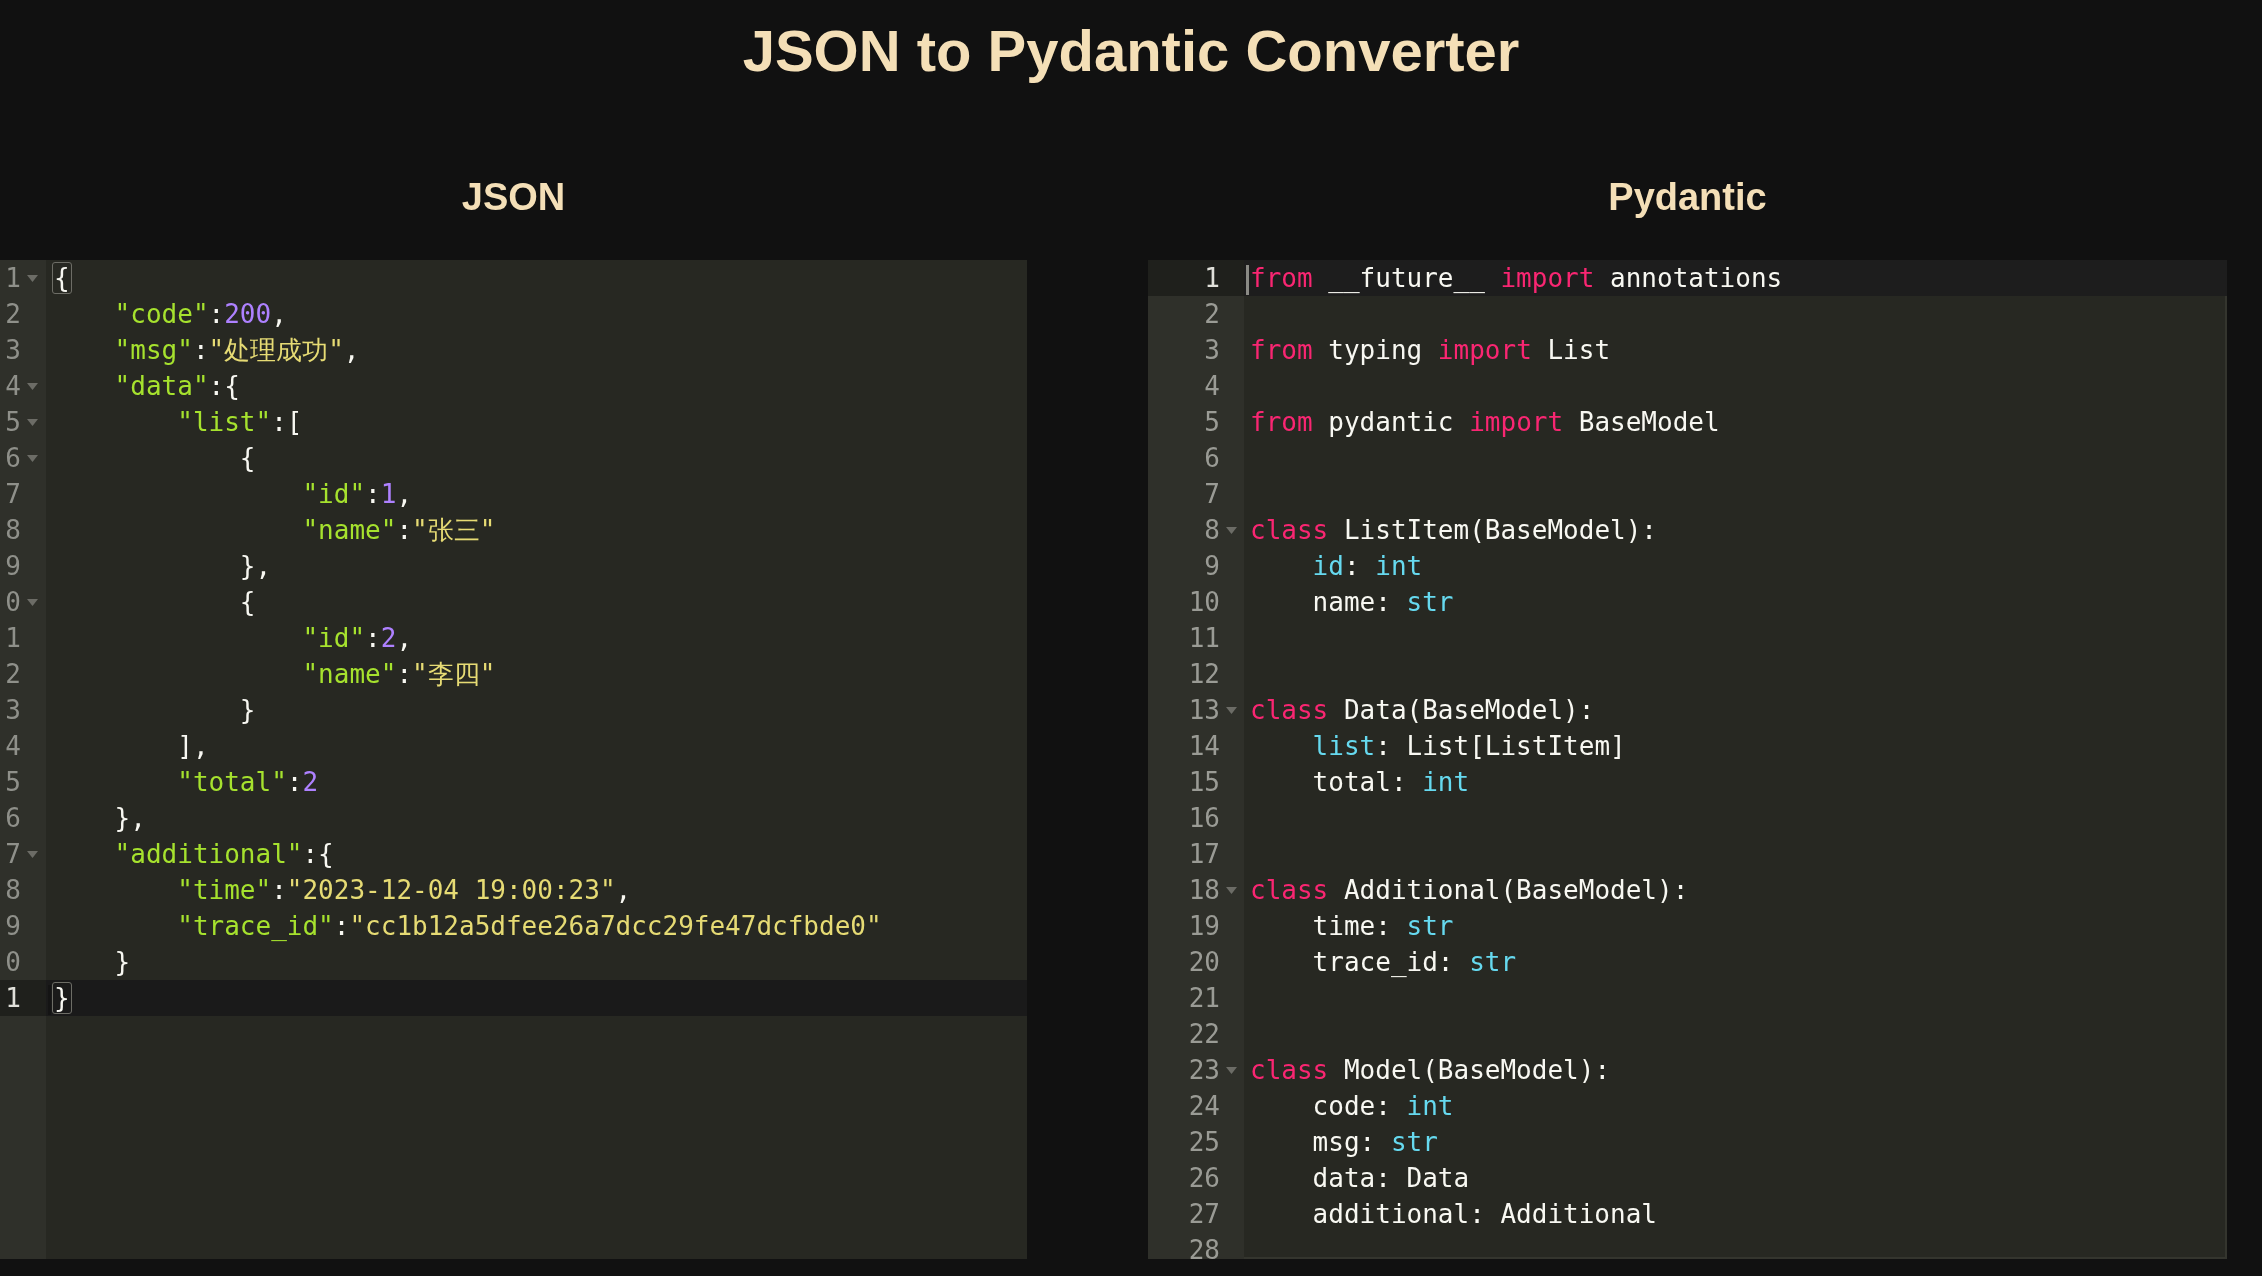  I want to click on line-number: 10, so click(1203, 602).